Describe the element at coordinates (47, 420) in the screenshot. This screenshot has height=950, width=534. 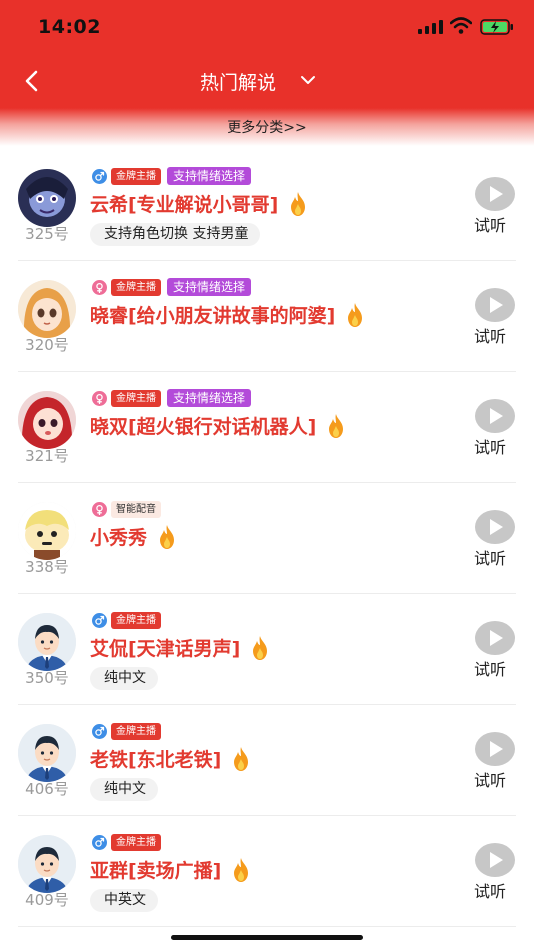
I see `anime-redhead-avatar` at that location.